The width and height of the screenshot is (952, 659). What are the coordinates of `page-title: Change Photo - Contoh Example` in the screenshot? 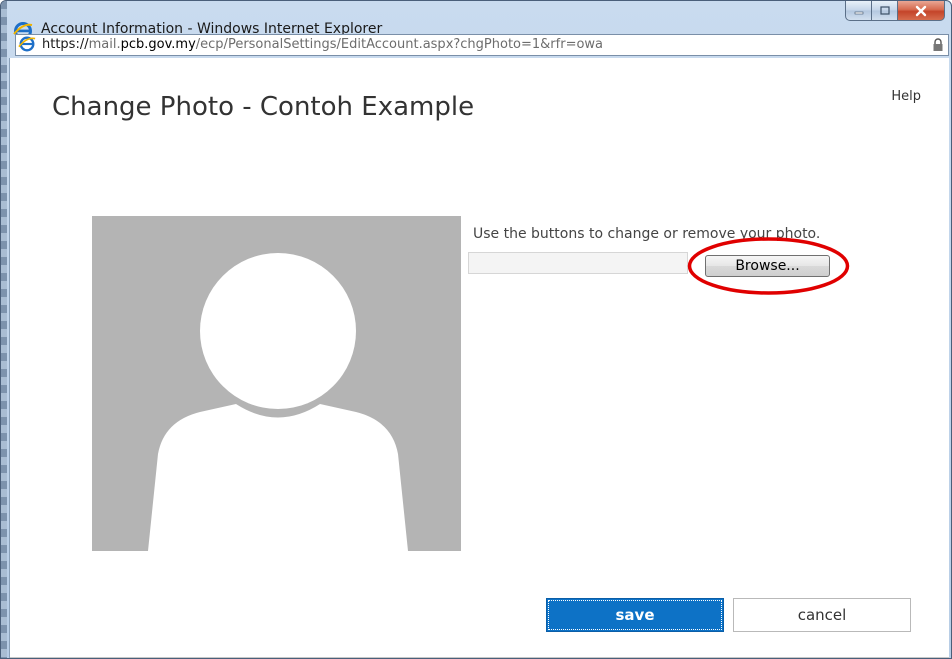 It's located at (263, 107).